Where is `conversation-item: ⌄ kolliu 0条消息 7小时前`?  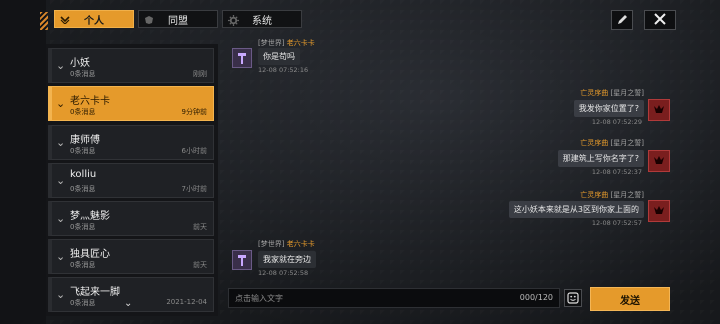 conversation-item: ⌄ kolliu 0条消息 7小时前 is located at coordinates (131, 180).